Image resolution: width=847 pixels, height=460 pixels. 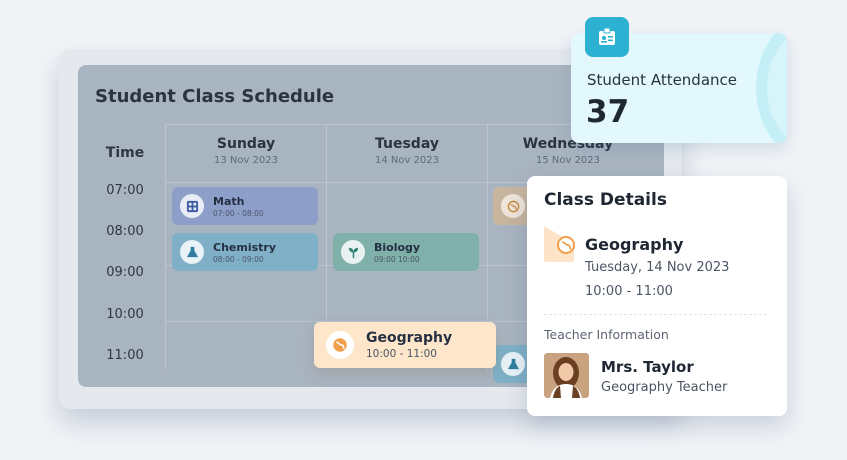 What do you see at coordinates (238, 259) in the screenshot?
I see `event-time: 08:00 - 09:00` at bounding box center [238, 259].